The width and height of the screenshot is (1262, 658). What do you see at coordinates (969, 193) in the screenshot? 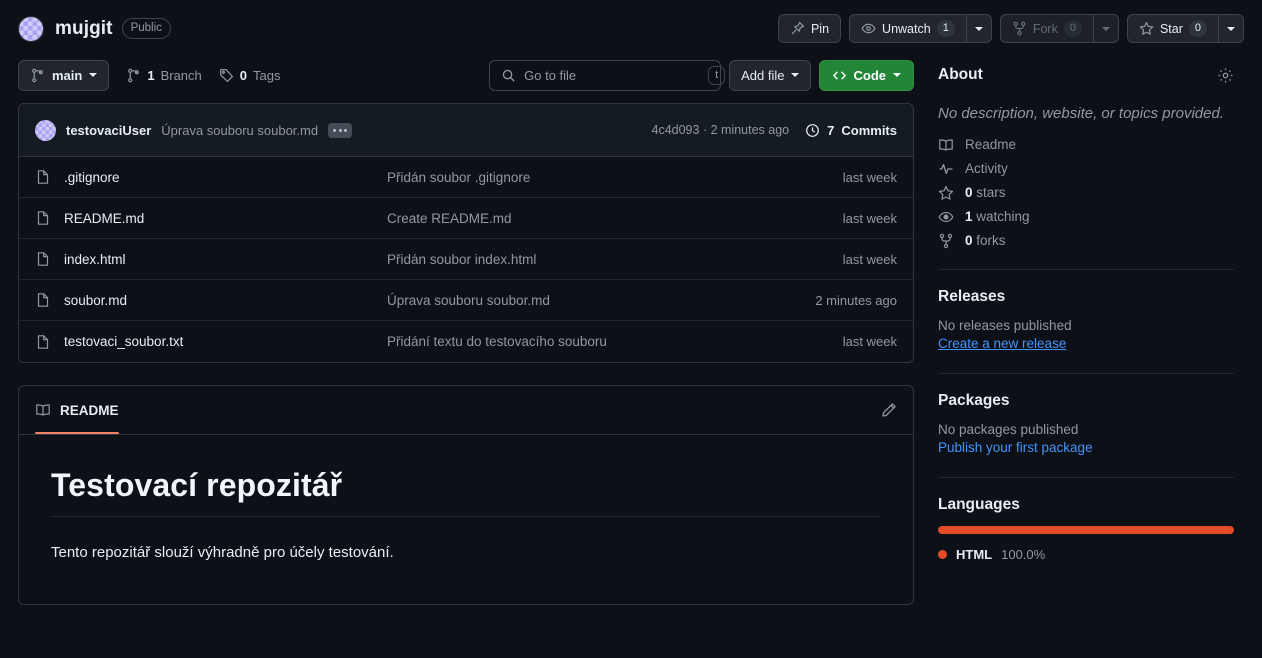
I see `stars-count: 0` at bounding box center [969, 193].